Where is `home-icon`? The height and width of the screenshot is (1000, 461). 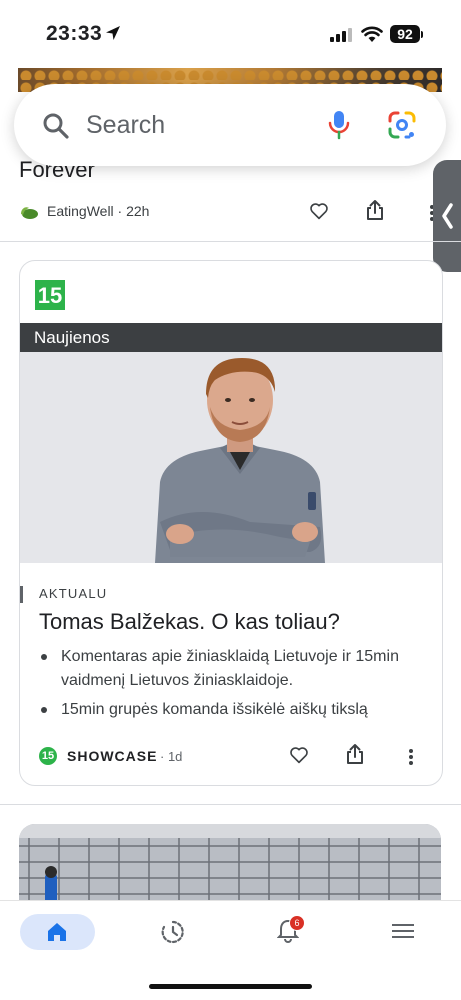
home-icon is located at coordinates (57, 932).